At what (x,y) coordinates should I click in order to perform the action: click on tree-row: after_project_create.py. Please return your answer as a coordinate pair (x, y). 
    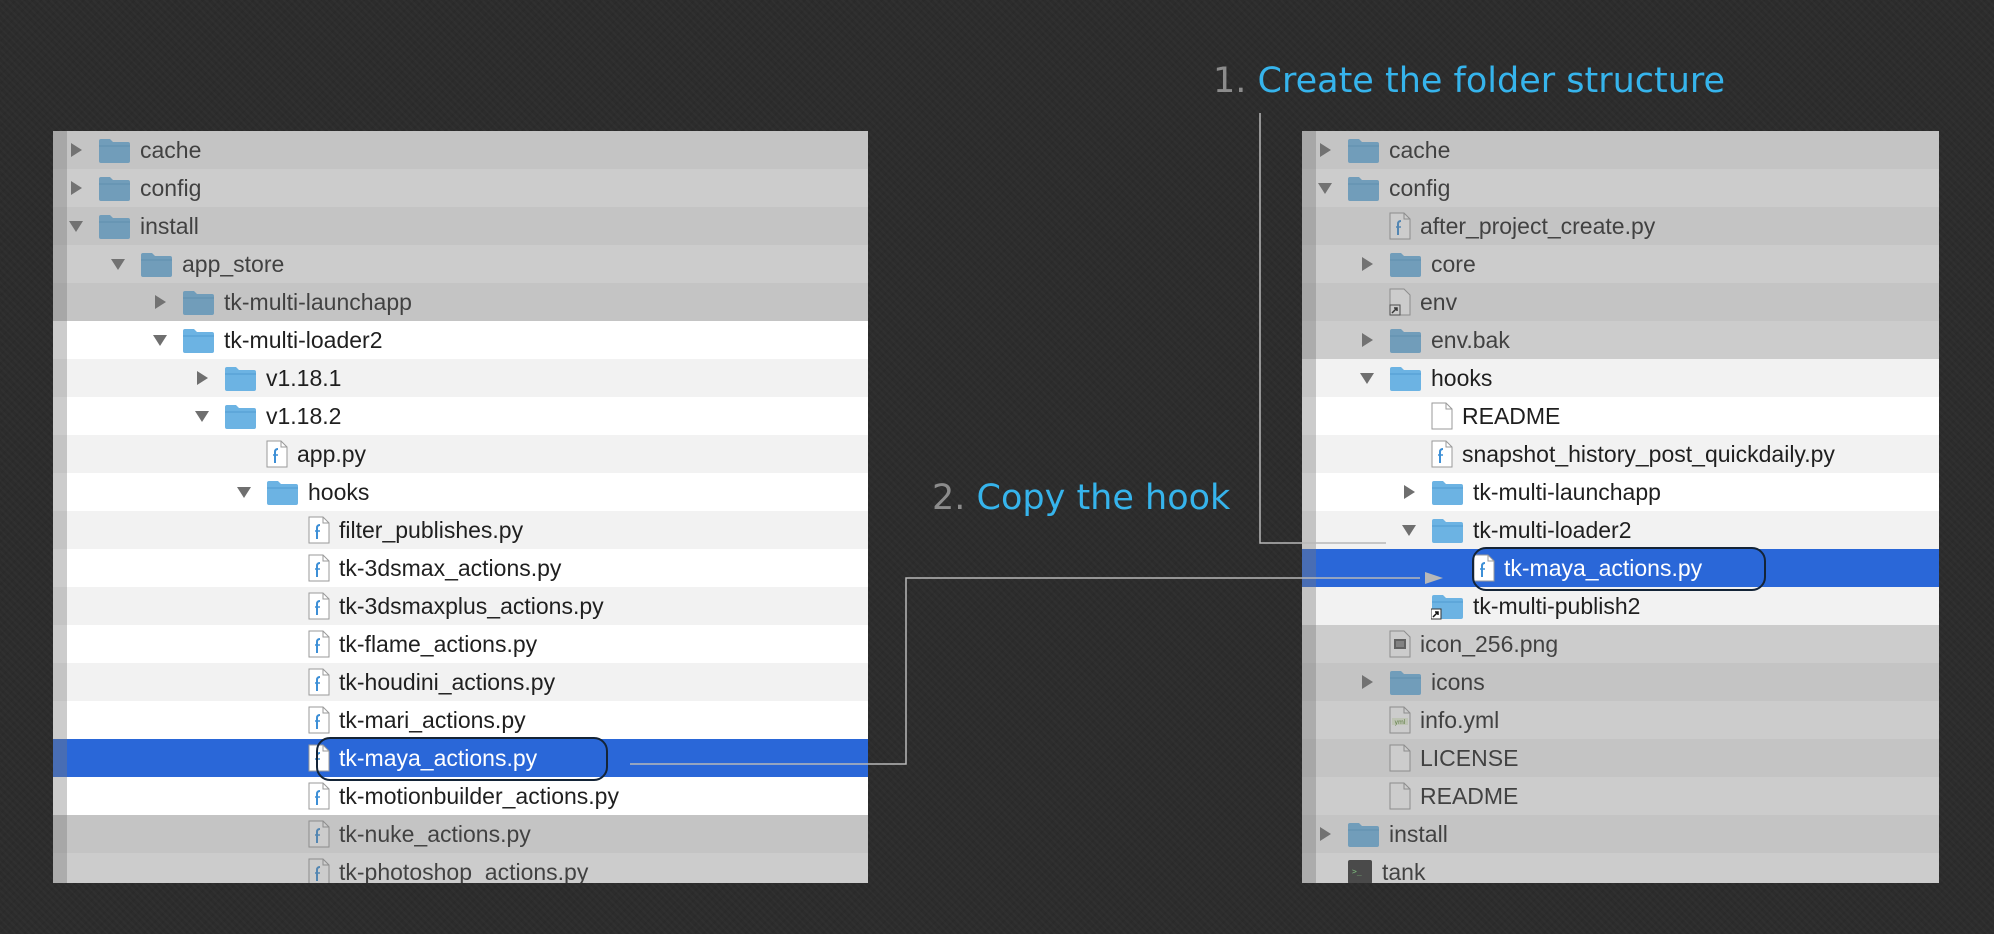
    Looking at the image, I should click on (1620, 226).